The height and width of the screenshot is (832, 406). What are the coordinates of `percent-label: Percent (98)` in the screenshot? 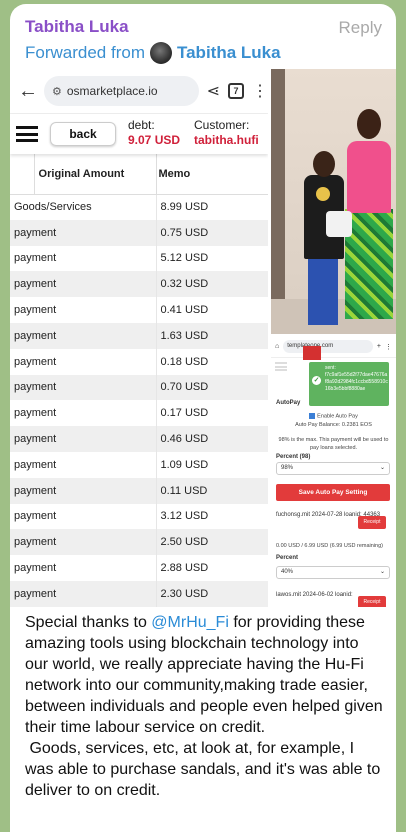 It's located at (293, 457).